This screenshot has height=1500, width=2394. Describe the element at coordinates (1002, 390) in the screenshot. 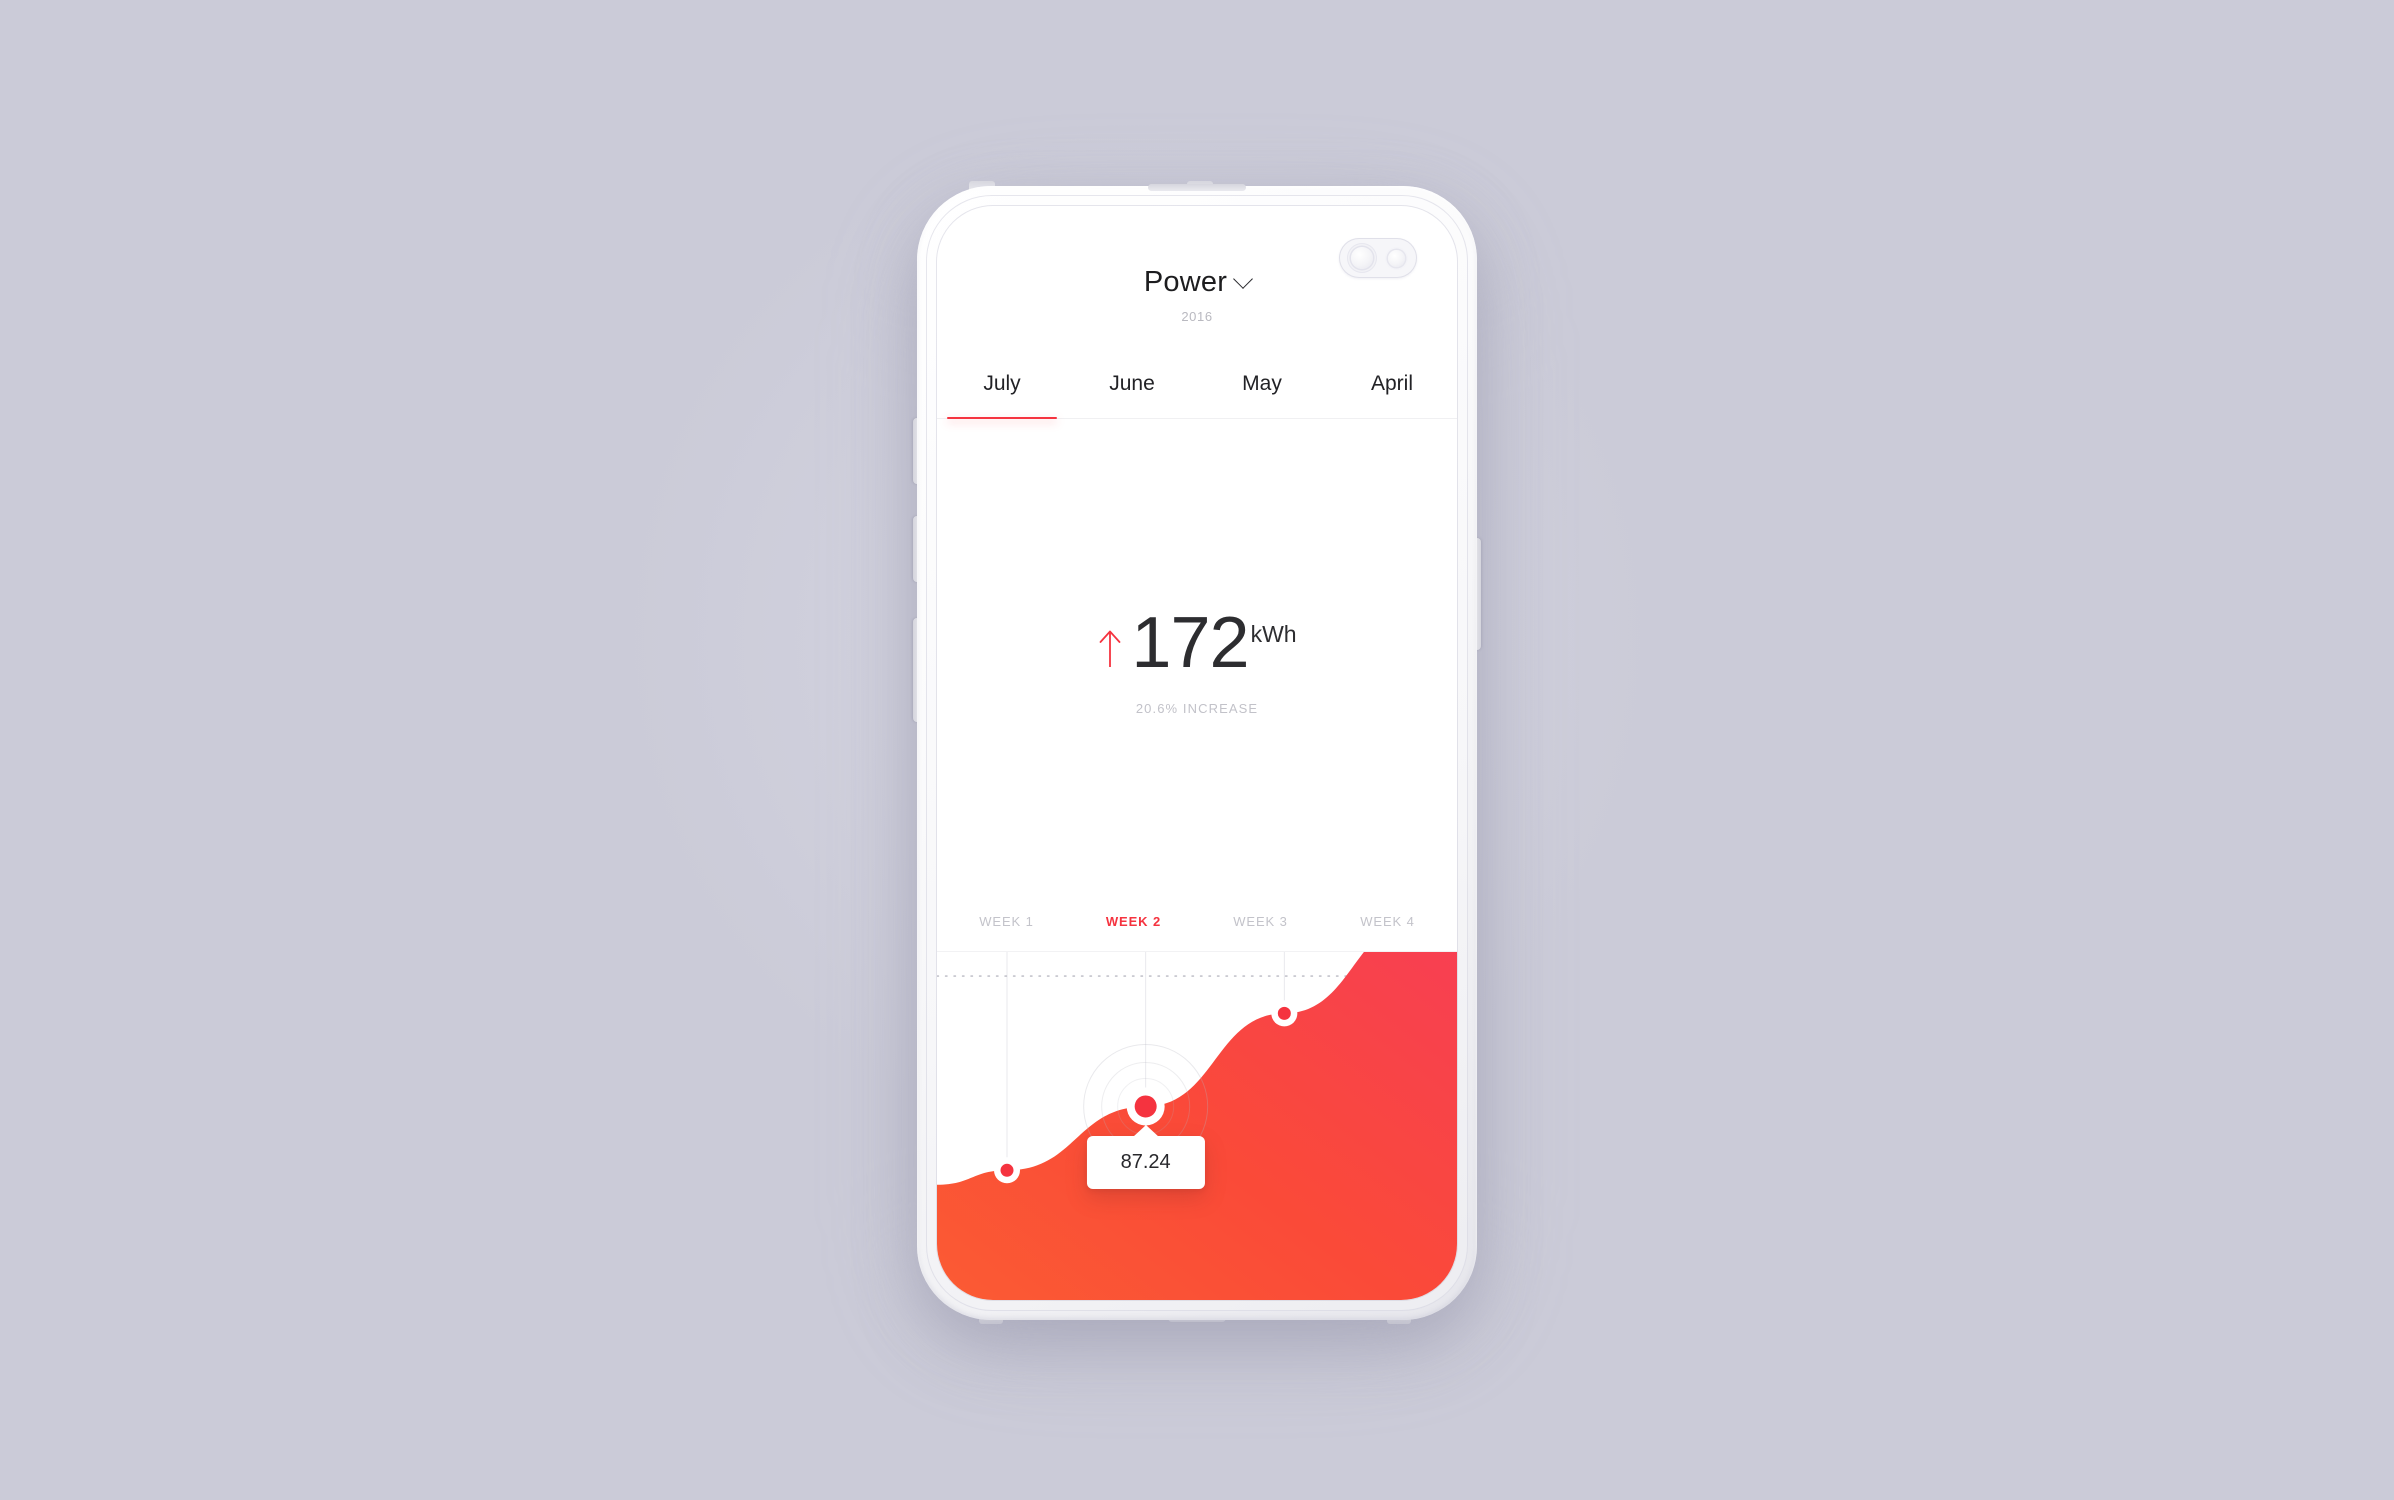

I see `tab-july: July` at that location.